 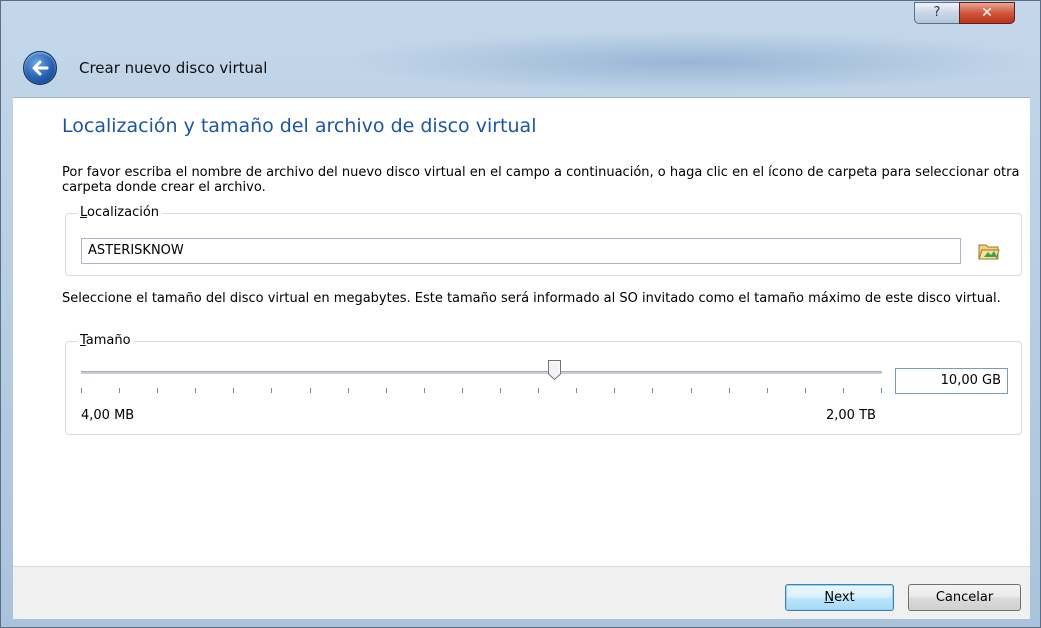 I want to click on size-max-label: 2,00 TB, so click(x=851, y=415).